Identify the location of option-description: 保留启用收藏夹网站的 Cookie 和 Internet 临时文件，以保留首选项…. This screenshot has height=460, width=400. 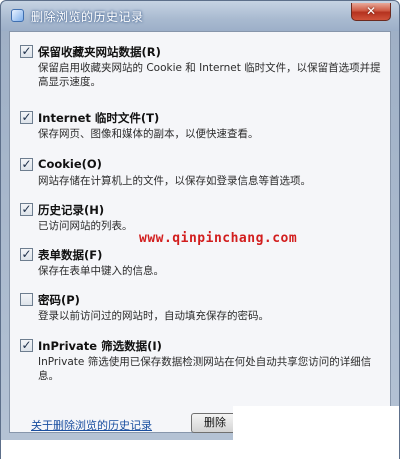
(209, 75).